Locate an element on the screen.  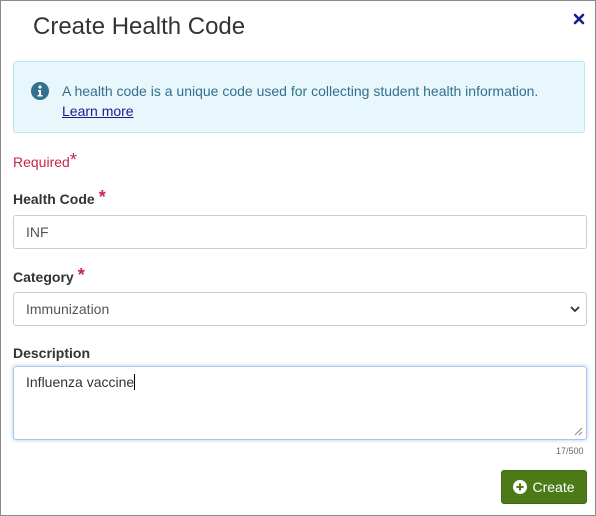
category-selected-value: Immunization is located at coordinates (68, 309).